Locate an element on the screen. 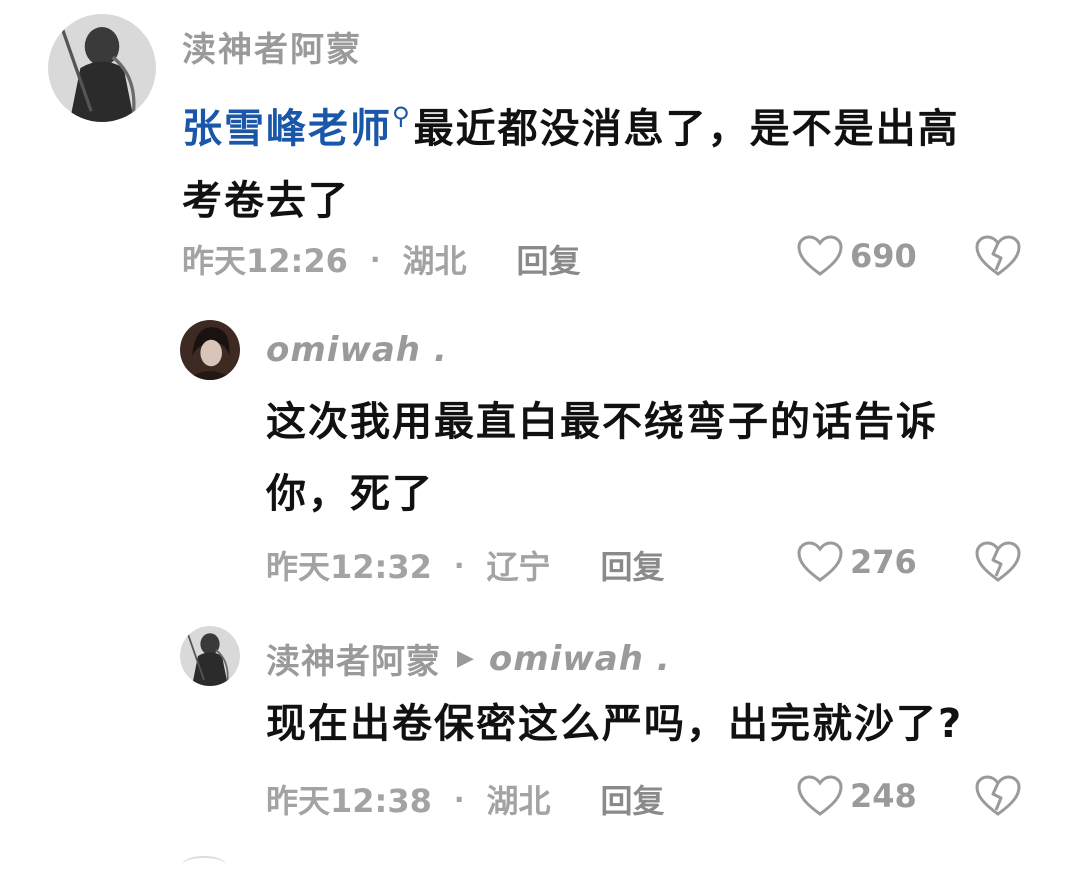 The width and height of the screenshot is (1080, 874). like-button: 248 is located at coordinates (856, 796).